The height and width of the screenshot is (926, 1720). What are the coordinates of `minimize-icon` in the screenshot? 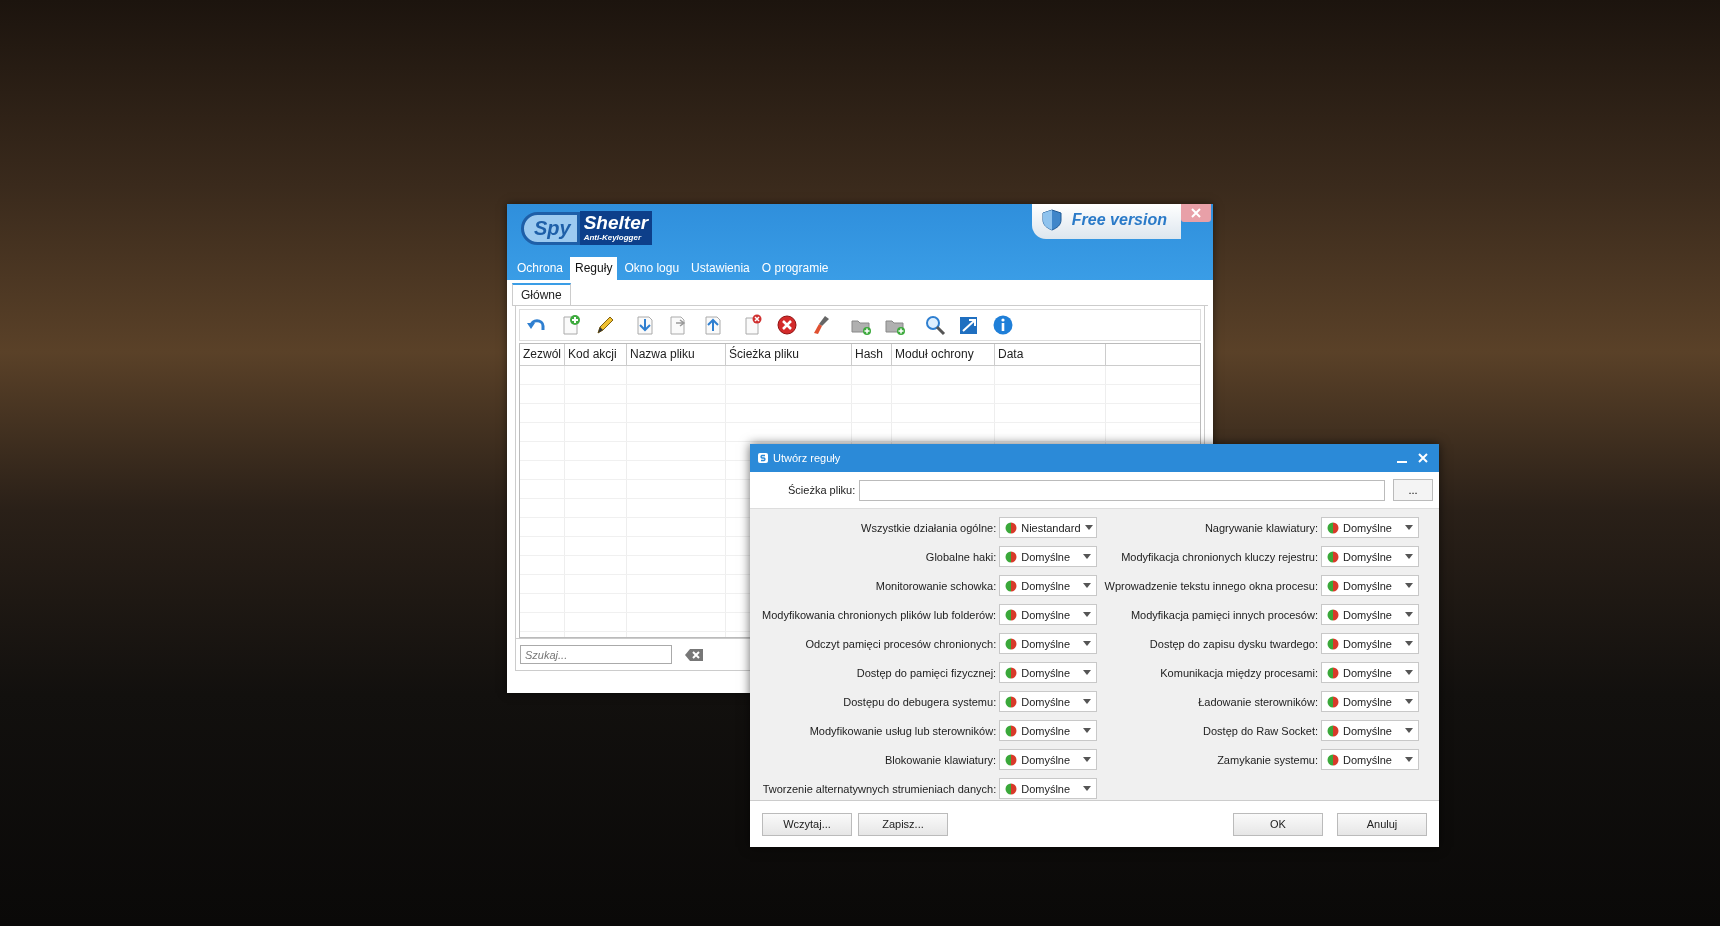 It's located at (1402, 461).